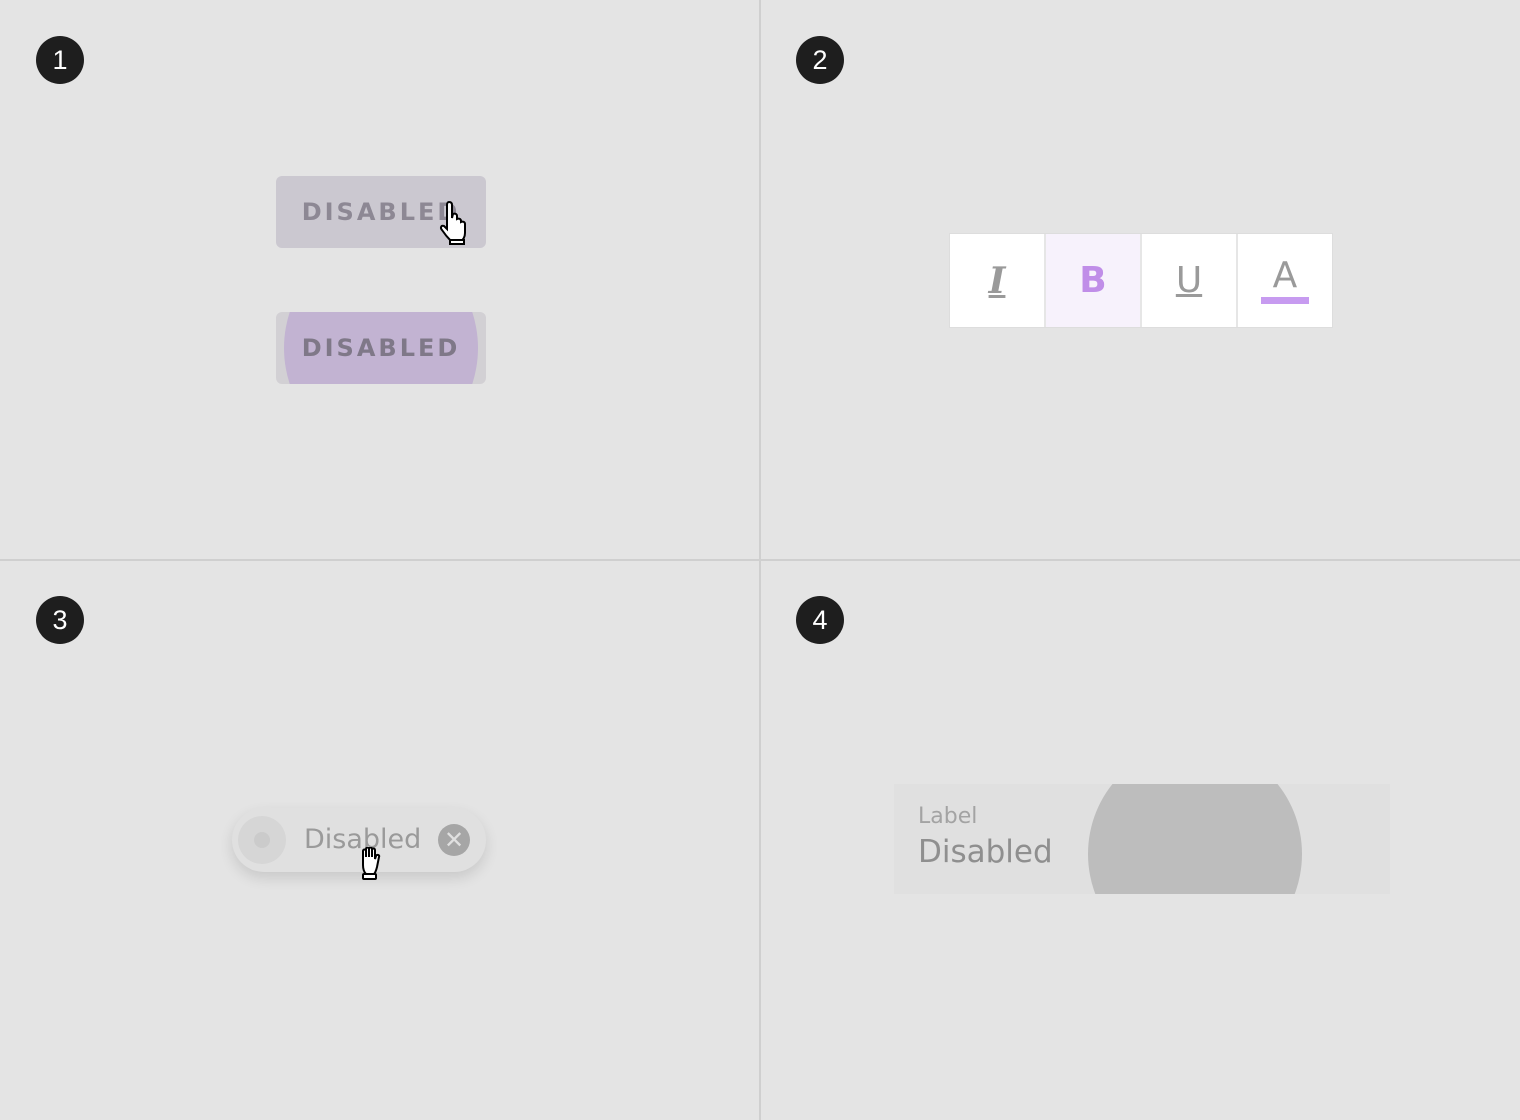 The height and width of the screenshot is (1120, 1520). Describe the element at coordinates (1285, 275) in the screenshot. I see `text-color-icon: A` at that location.